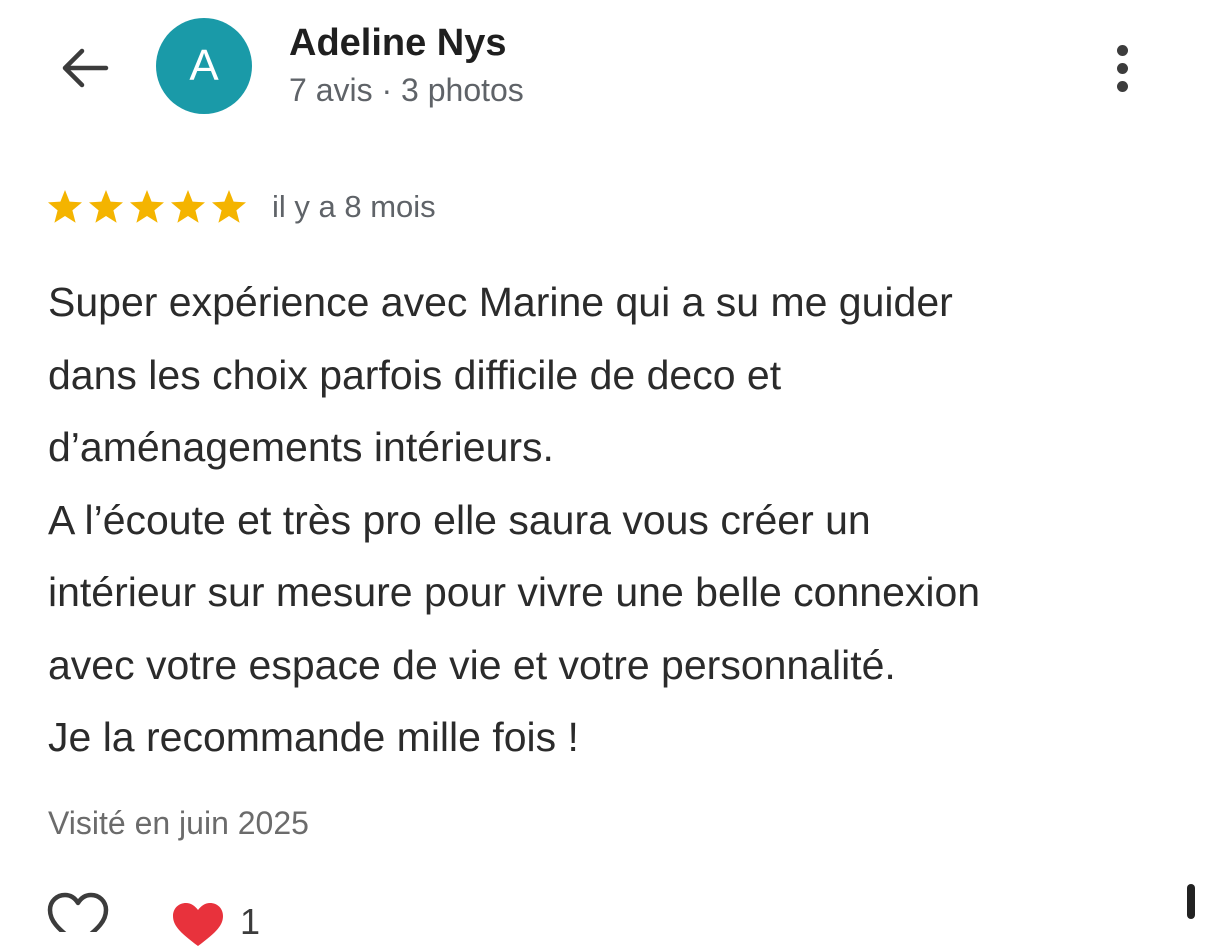 The height and width of the screenshot is (948, 1206). I want to click on arrow-left-icon, so click(85, 68).